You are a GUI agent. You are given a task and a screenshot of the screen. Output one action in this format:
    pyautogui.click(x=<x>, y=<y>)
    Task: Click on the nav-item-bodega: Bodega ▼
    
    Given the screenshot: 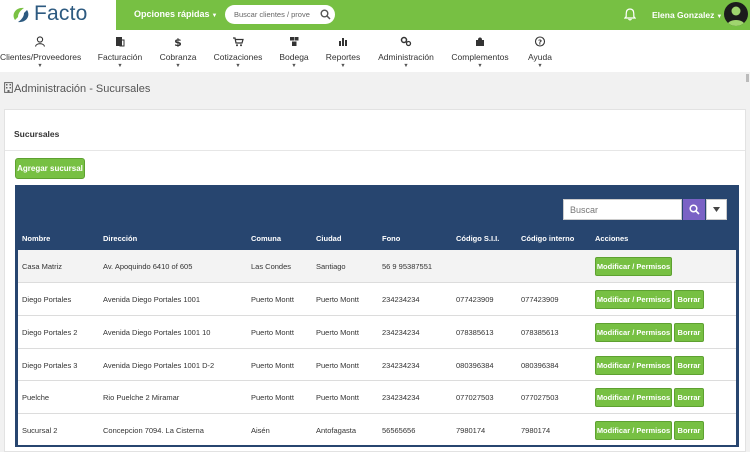 What is the action you would take?
    pyautogui.click(x=294, y=51)
    